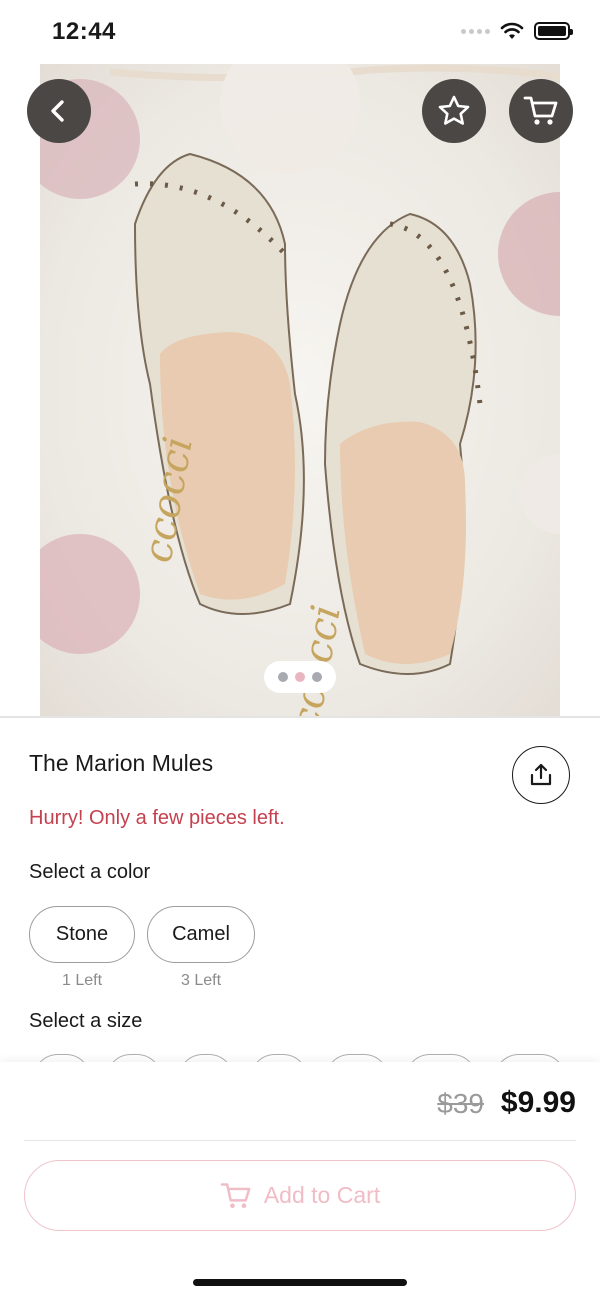  Describe the element at coordinates (201, 980) in the screenshot. I see `stock-count-camel: 3 Left` at that location.